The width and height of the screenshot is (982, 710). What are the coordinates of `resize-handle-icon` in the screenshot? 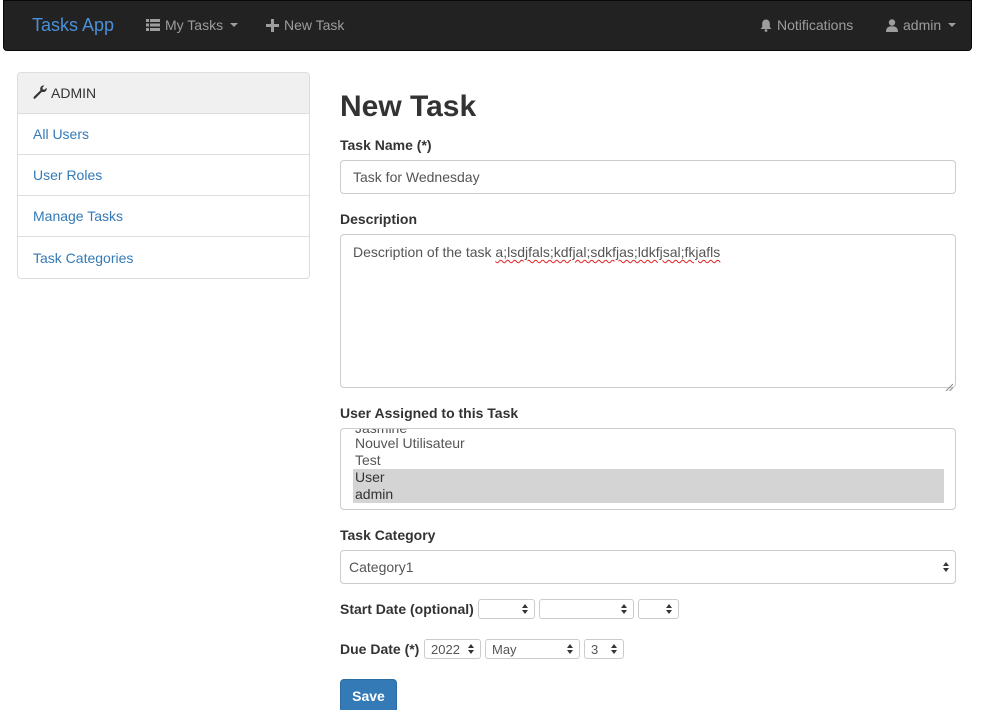 It's located at (949, 384).